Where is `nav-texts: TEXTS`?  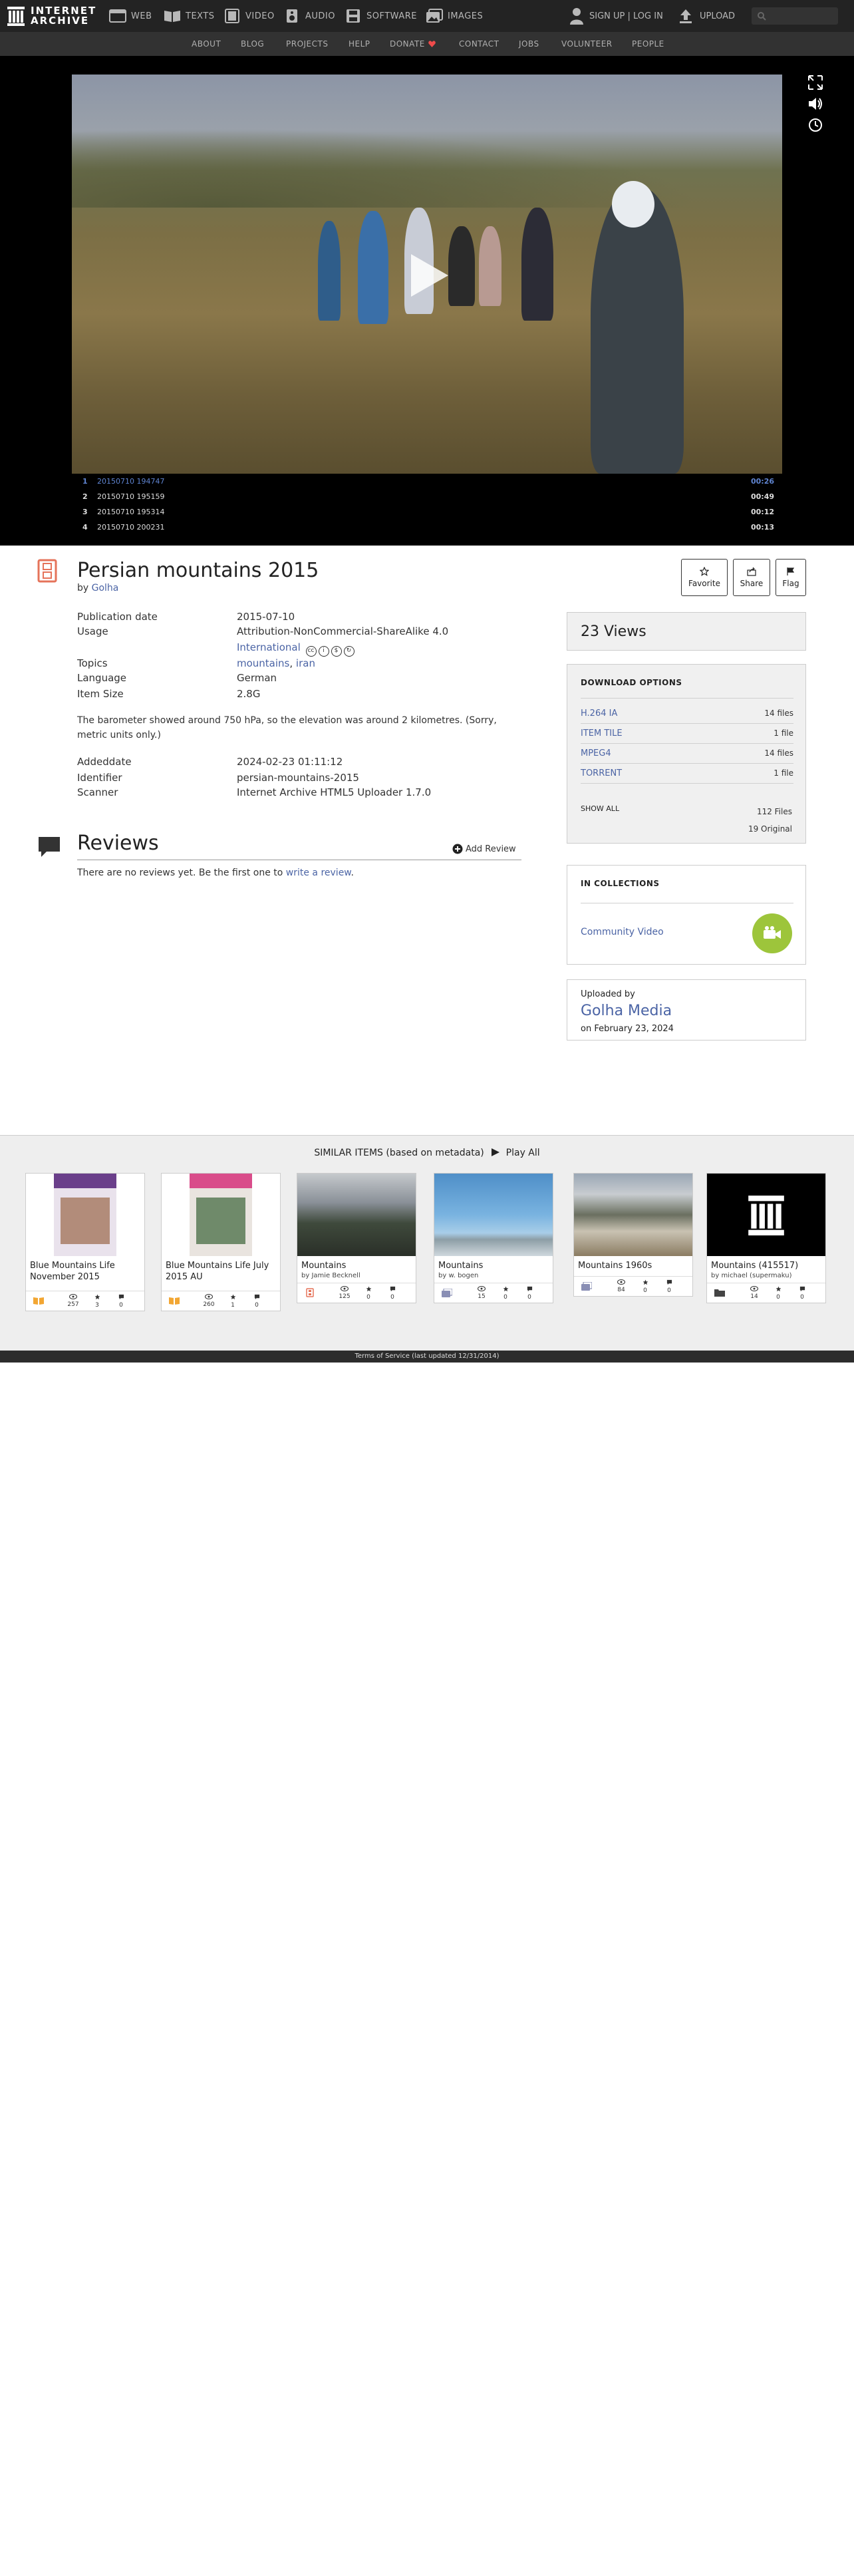
nav-texts: TEXTS is located at coordinates (189, 16).